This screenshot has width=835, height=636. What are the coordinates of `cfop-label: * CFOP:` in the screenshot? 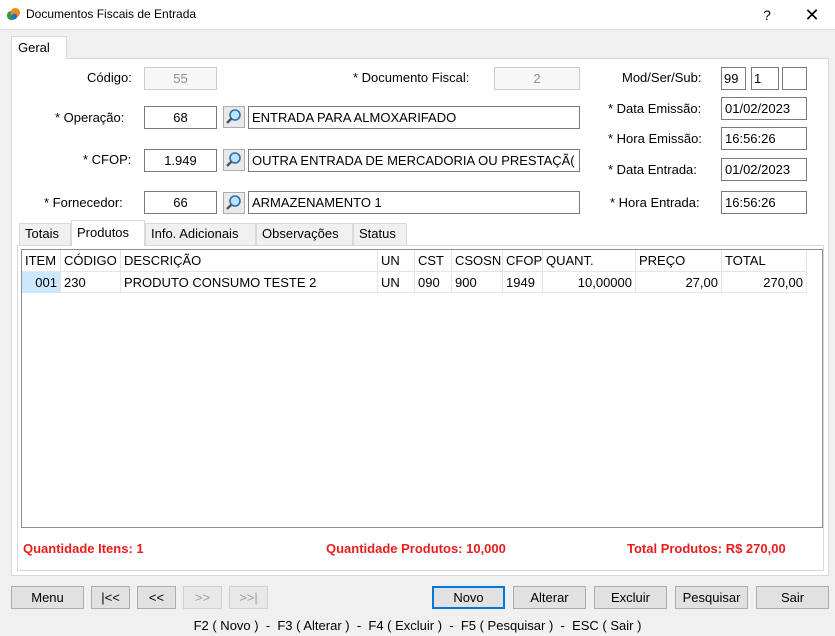 It's located at (107, 159).